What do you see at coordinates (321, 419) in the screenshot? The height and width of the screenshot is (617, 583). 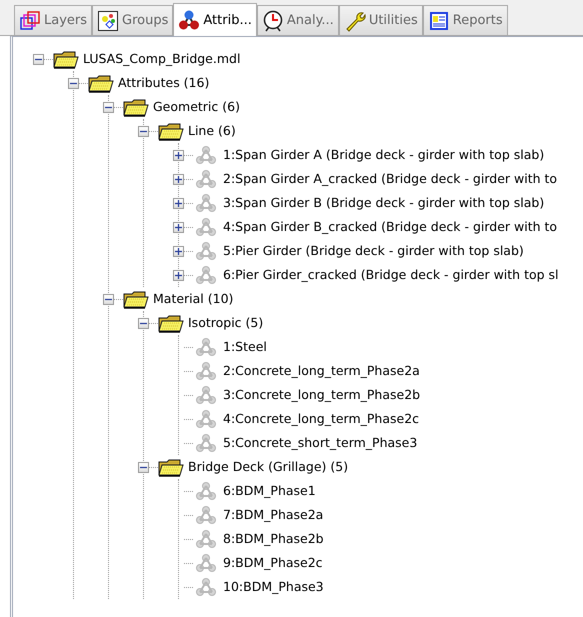 I see `tree-item: 4:Concrete_long_term_Phase2c` at bounding box center [321, 419].